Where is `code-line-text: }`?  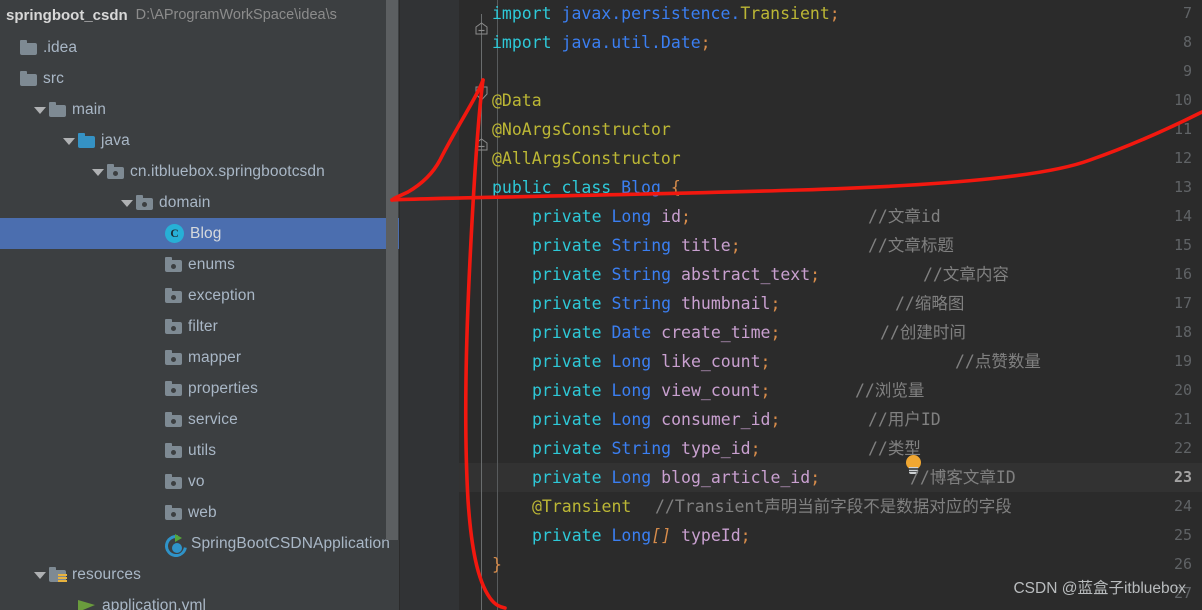
code-line-text: } is located at coordinates (497, 564).